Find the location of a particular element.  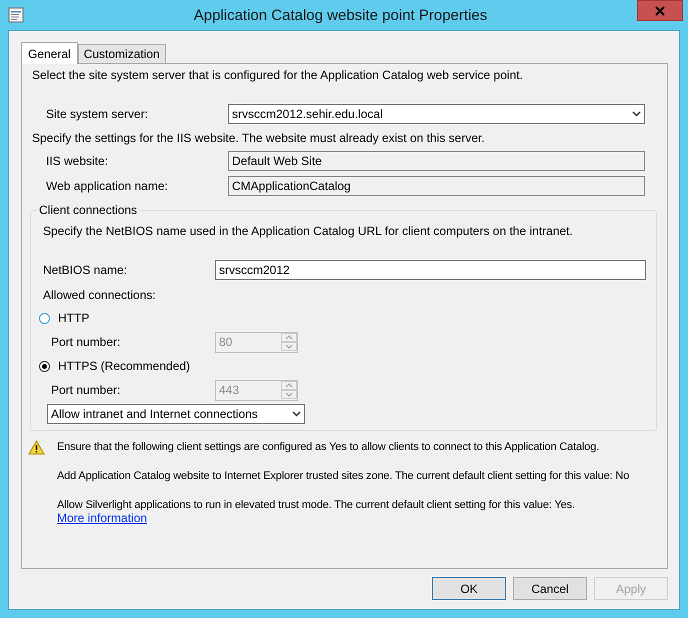

radio-label: HTTP is located at coordinates (74, 318).